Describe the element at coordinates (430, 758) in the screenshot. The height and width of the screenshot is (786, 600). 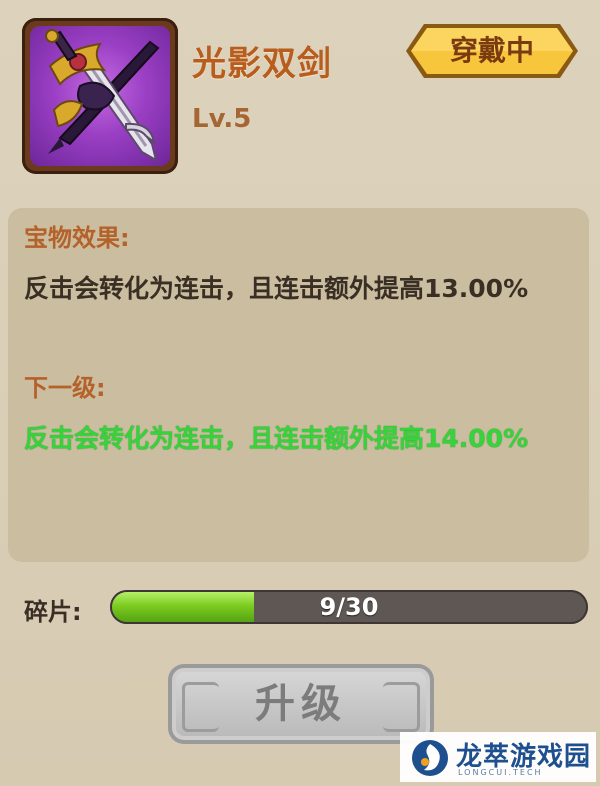
I see `watermark-logo-icon` at that location.